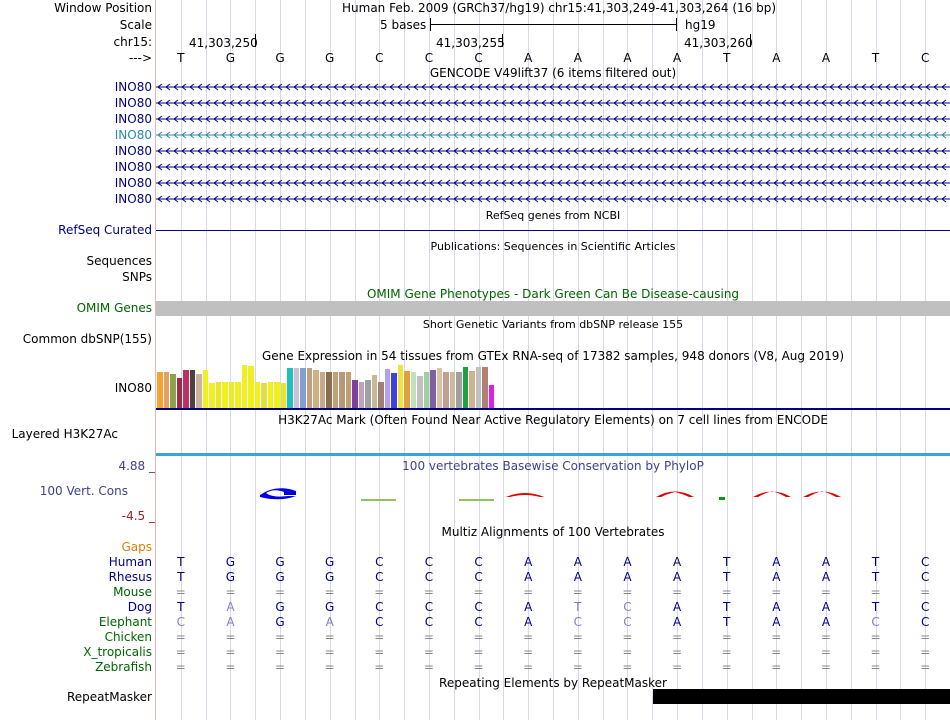 This screenshot has height=720, width=950. What do you see at coordinates (84, 491) in the screenshot?
I see `phylop-label: 100 Vert. Cons` at bounding box center [84, 491].